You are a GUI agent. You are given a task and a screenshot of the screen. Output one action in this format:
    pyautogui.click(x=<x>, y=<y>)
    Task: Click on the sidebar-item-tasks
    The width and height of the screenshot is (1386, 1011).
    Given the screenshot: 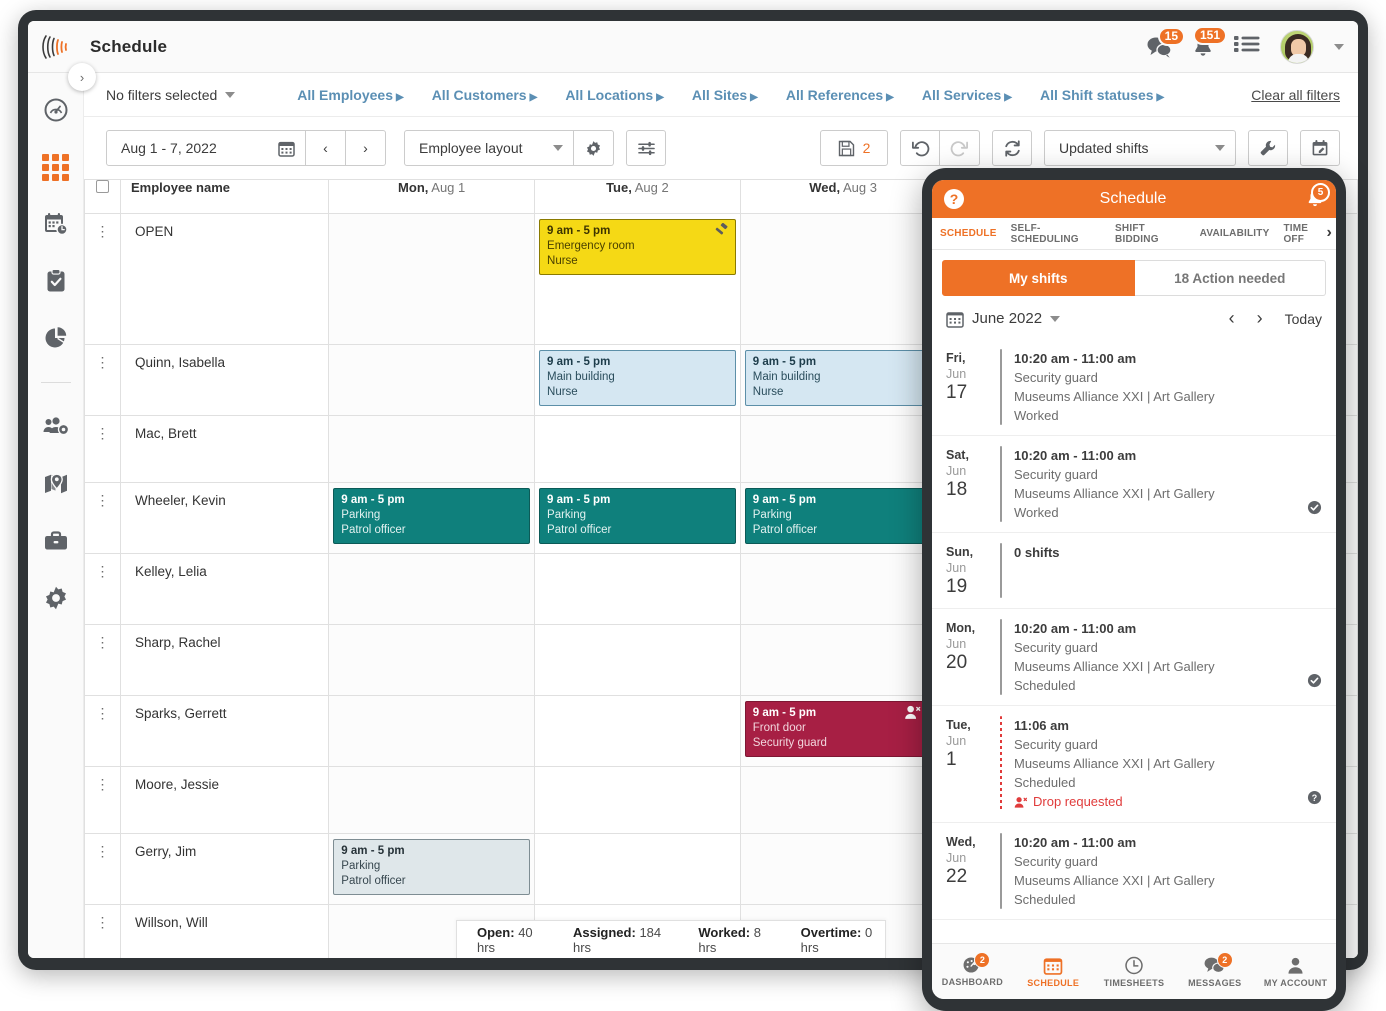 What is the action you would take?
    pyautogui.click(x=56, y=281)
    